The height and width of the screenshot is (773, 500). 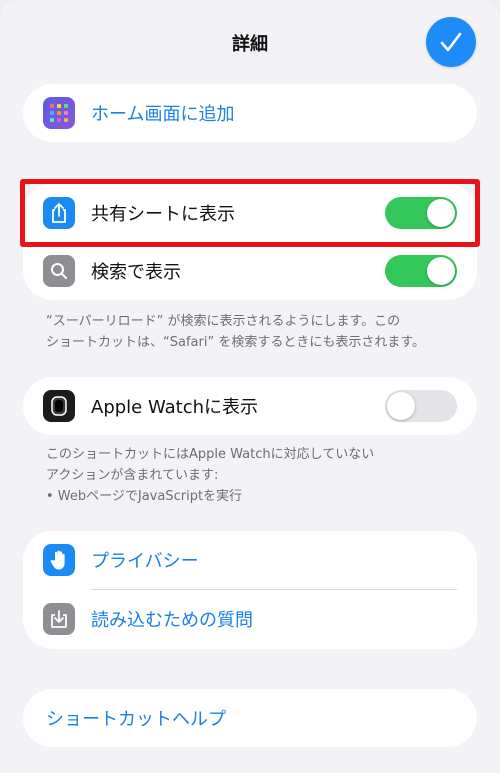 I want to click on home-screen-icon, so click(x=59, y=113).